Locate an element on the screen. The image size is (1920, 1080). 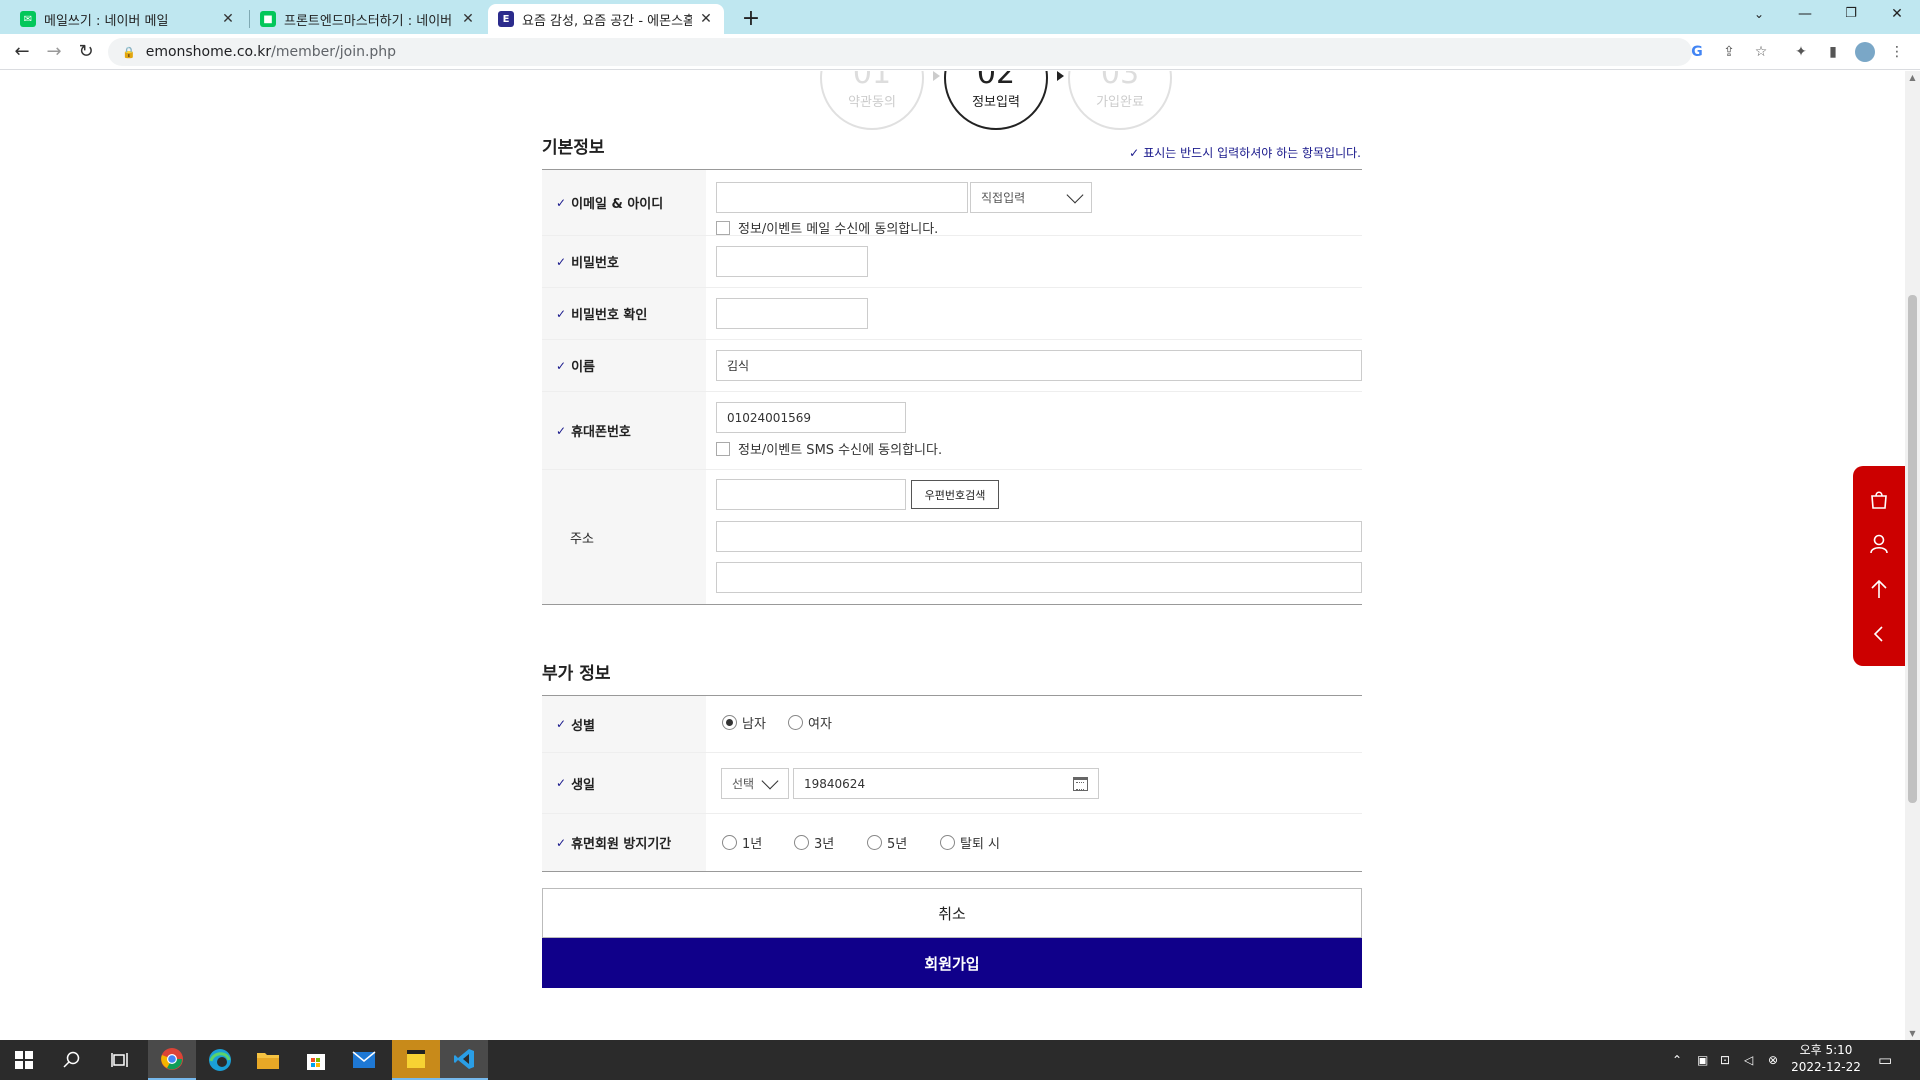
gender-female-radio: 여자 is located at coordinates (810, 722).